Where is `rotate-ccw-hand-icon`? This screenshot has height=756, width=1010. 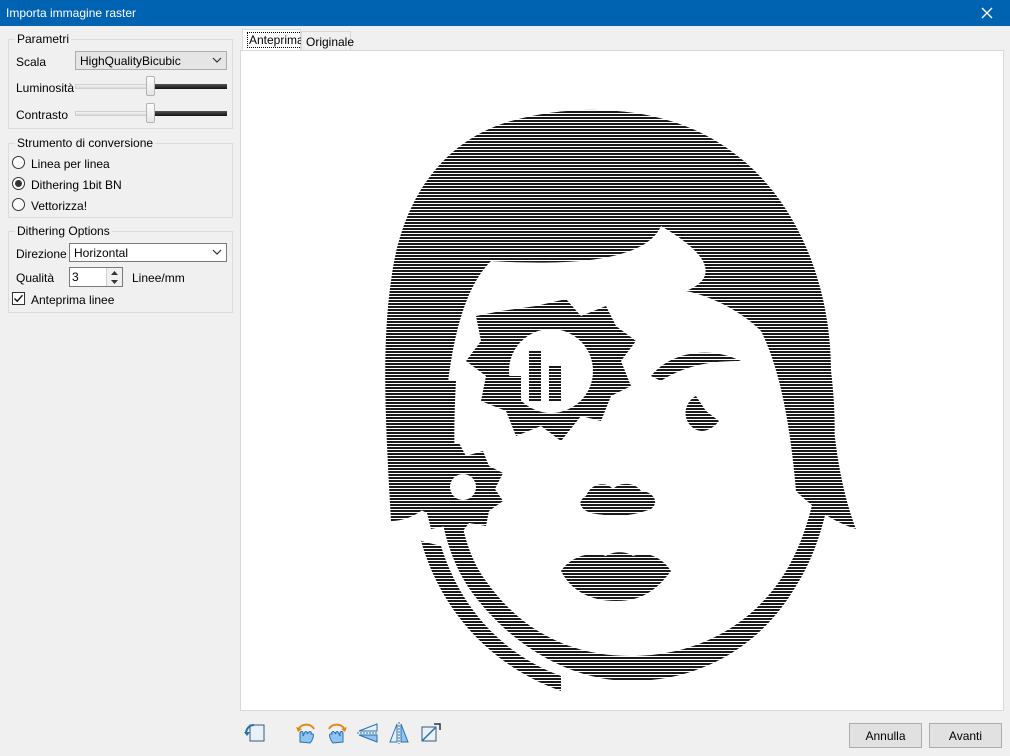
rotate-ccw-hand-icon is located at coordinates (305, 733).